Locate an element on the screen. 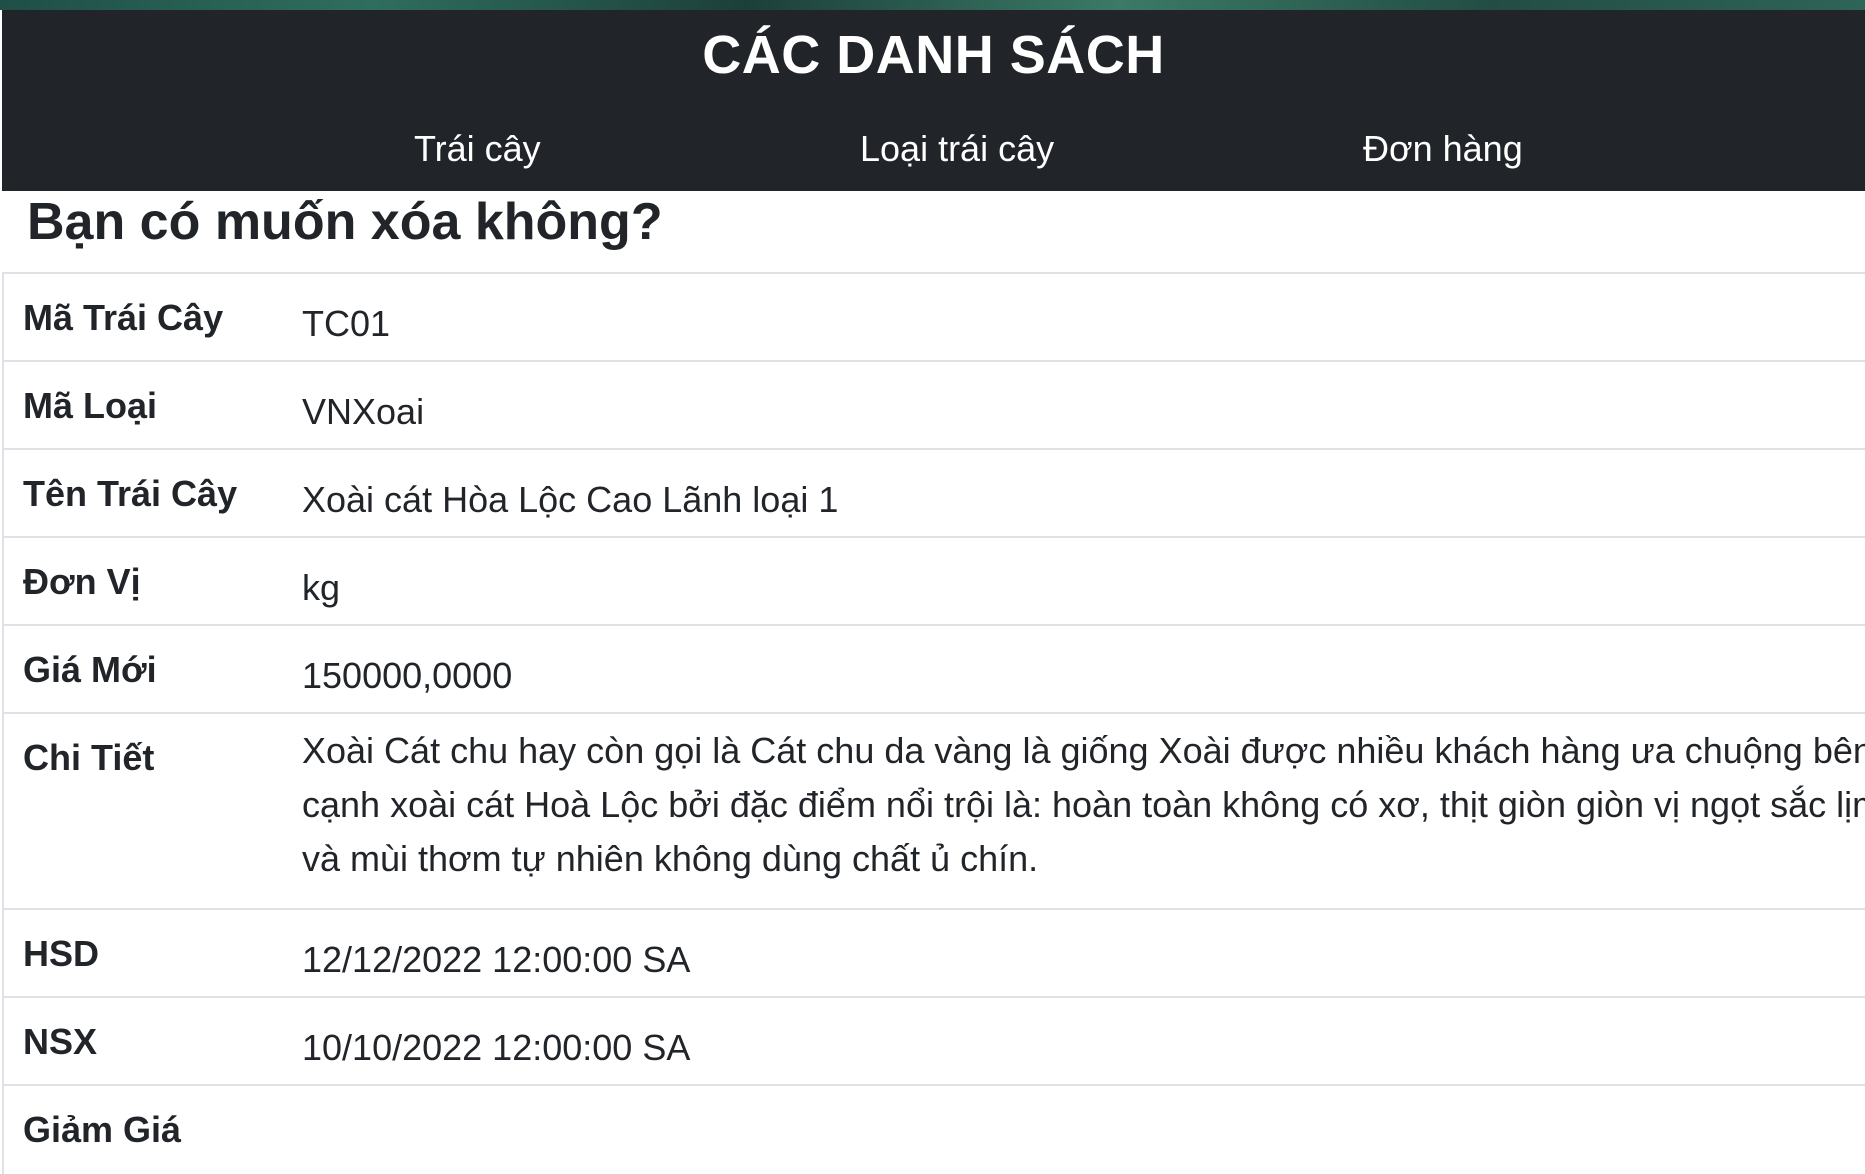 The width and height of the screenshot is (1865, 1174). background-strip is located at coordinates (932, 5).